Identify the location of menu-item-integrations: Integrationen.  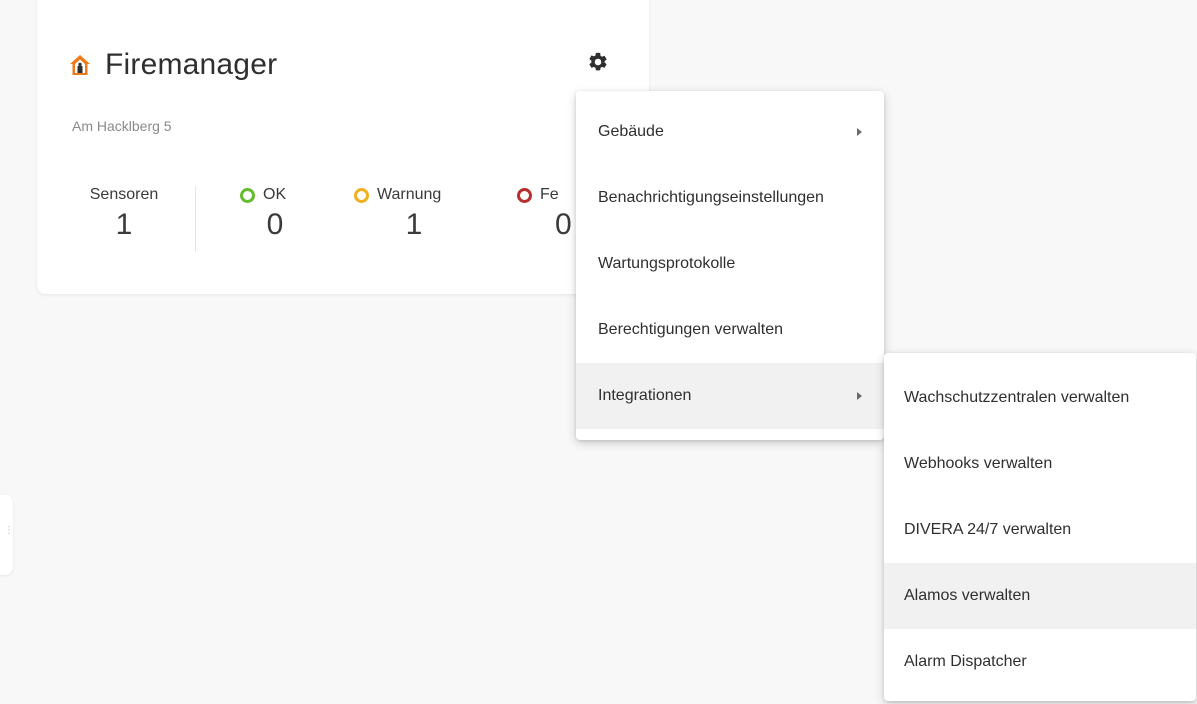
(730, 396).